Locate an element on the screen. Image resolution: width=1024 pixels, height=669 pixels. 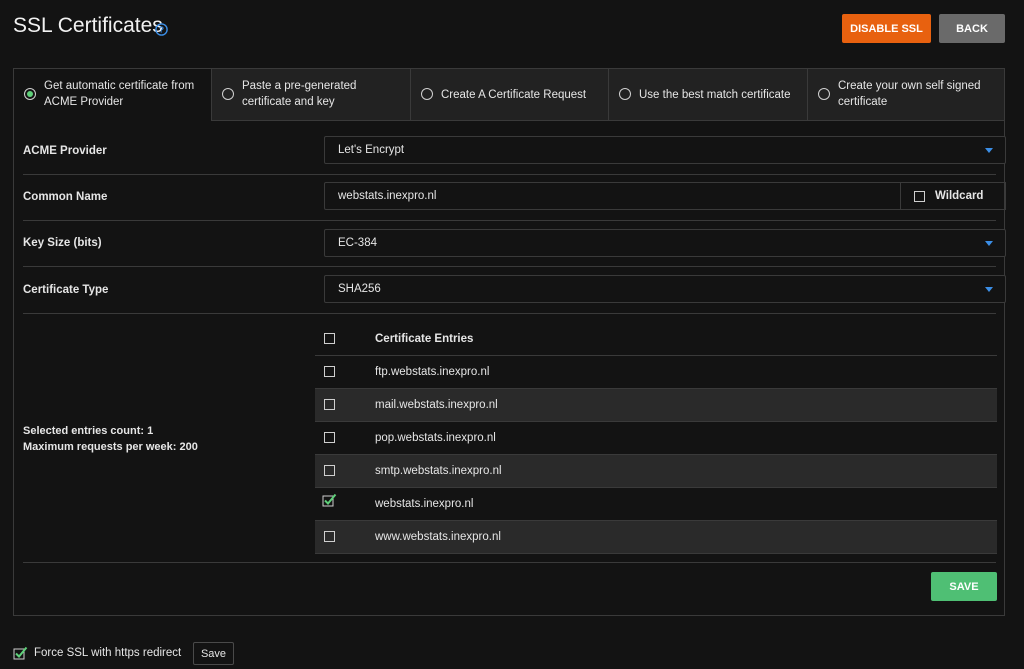
tab-label: Use the best match certificate is located at coordinates (715, 95).